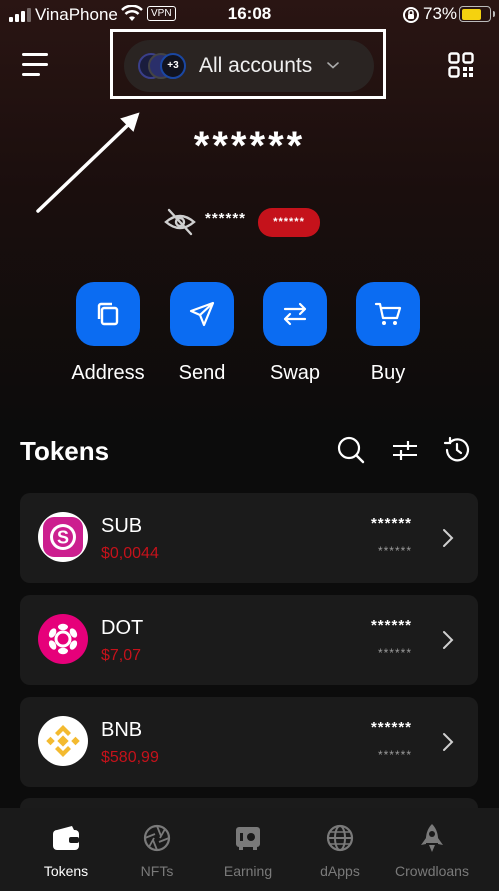 This screenshot has width=499, height=891. What do you see at coordinates (180, 222) in the screenshot?
I see `eye-off-icon` at bounding box center [180, 222].